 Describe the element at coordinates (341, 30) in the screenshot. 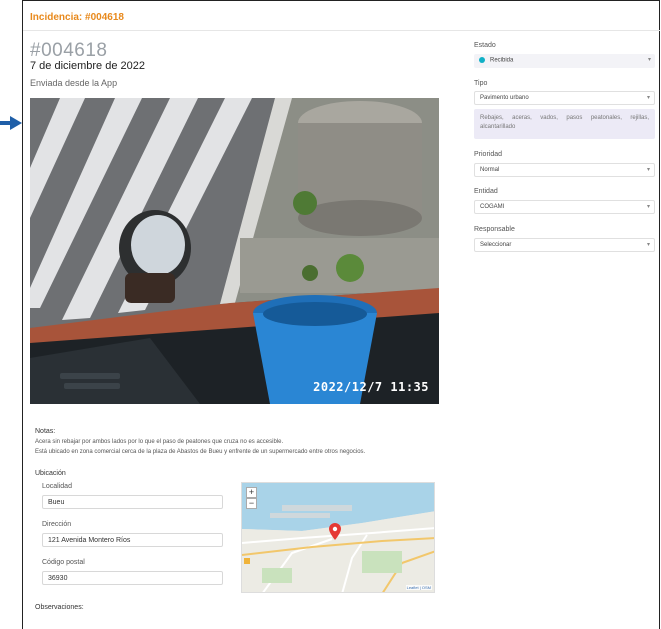

I see `header-divider` at that location.